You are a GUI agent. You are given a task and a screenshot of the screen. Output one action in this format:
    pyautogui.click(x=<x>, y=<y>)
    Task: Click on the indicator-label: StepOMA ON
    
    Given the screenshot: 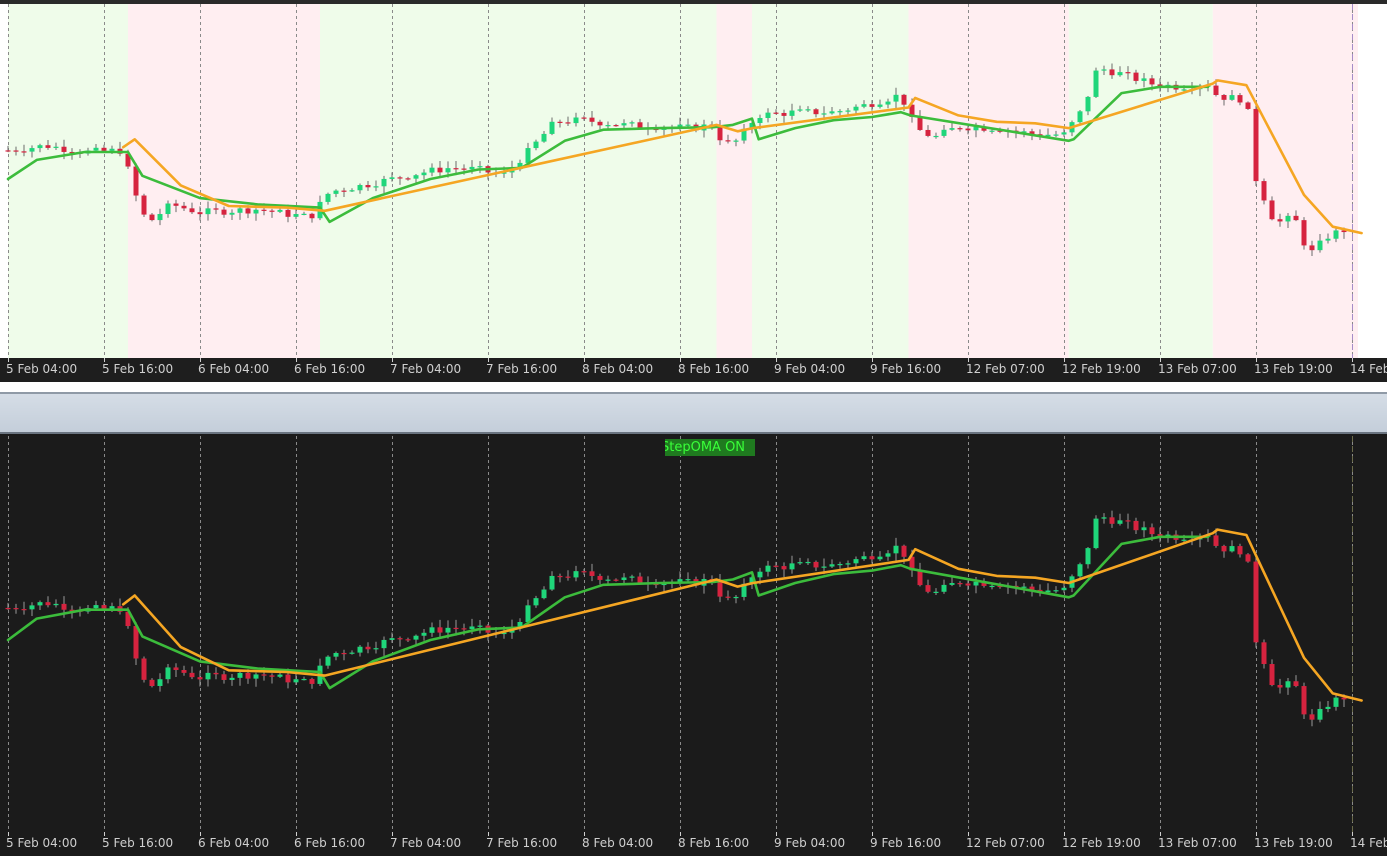 What is the action you would take?
    pyautogui.click(x=710, y=447)
    